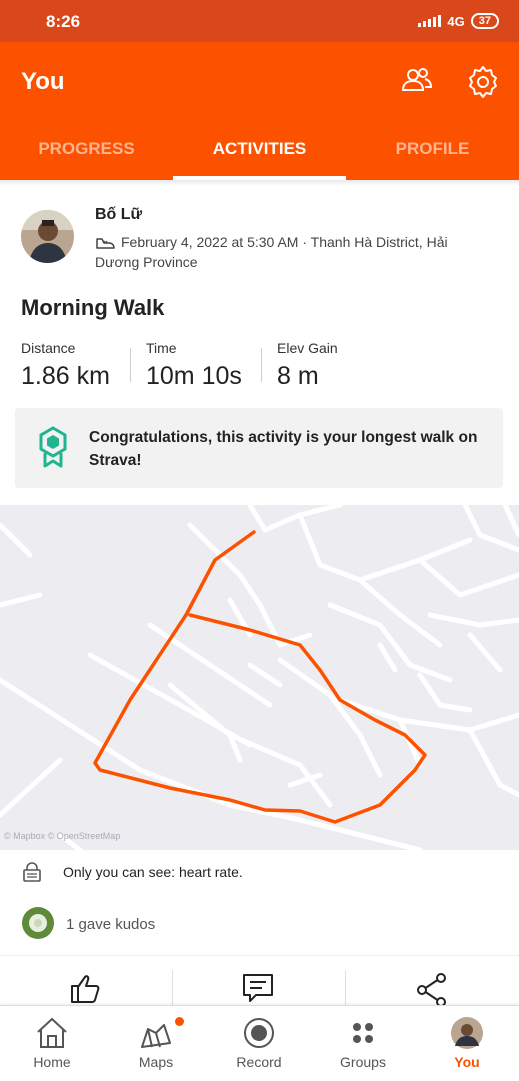  What do you see at coordinates (467, 1033) in the screenshot?
I see `avatar` at bounding box center [467, 1033].